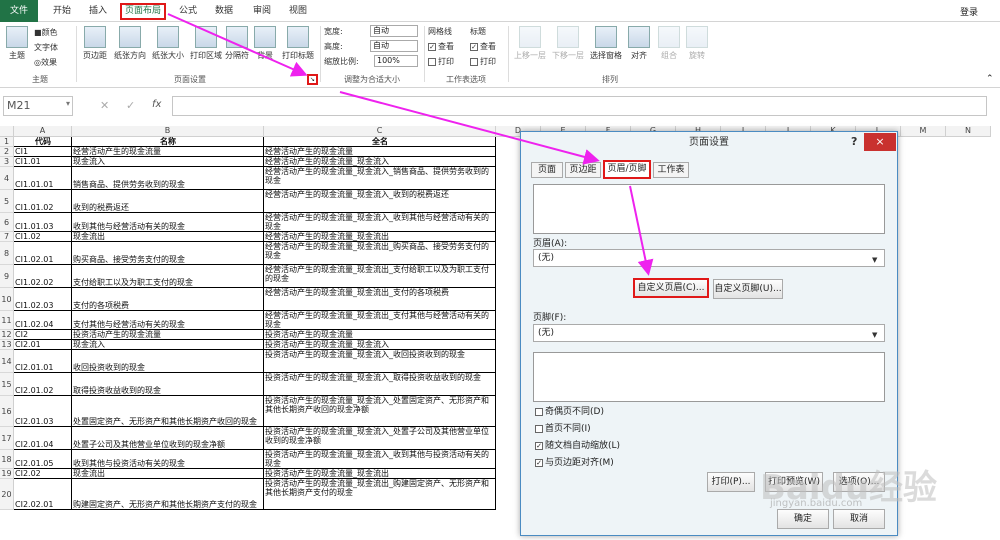 This screenshot has height=540, width=1000. Describe the element at coordinates (641, 230) in the screenshot. I see `arrow-to-custom-header` at that location.